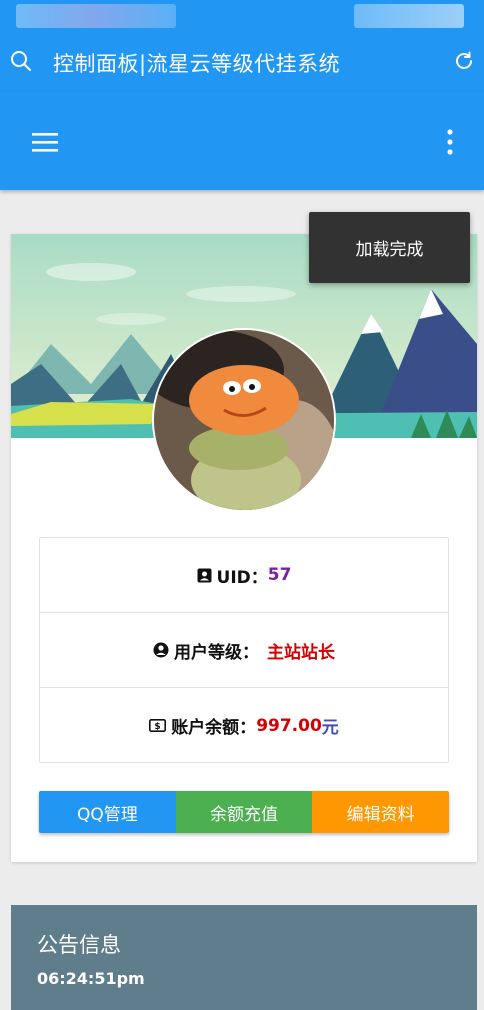  I want to click on notice-card: 公告信息 06:24:51pm, so click(244, 957).